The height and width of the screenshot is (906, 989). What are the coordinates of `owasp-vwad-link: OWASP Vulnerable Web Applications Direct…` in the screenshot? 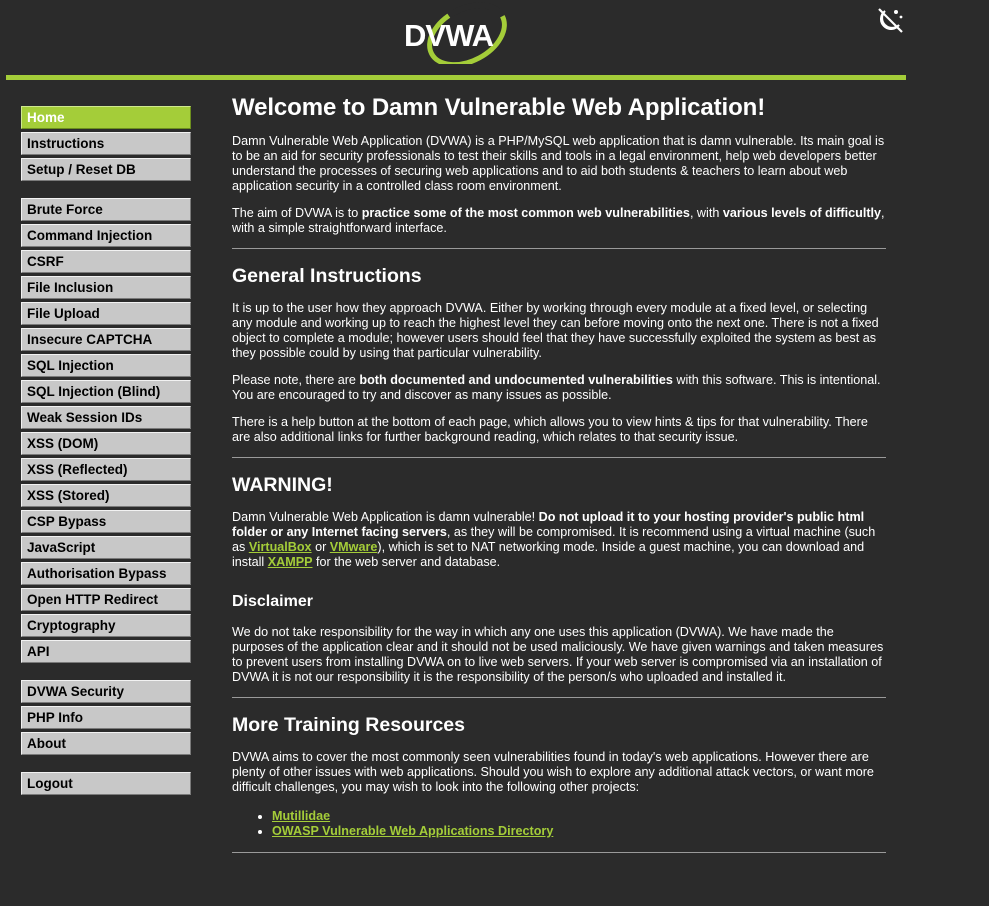 It's located at (412, 831).